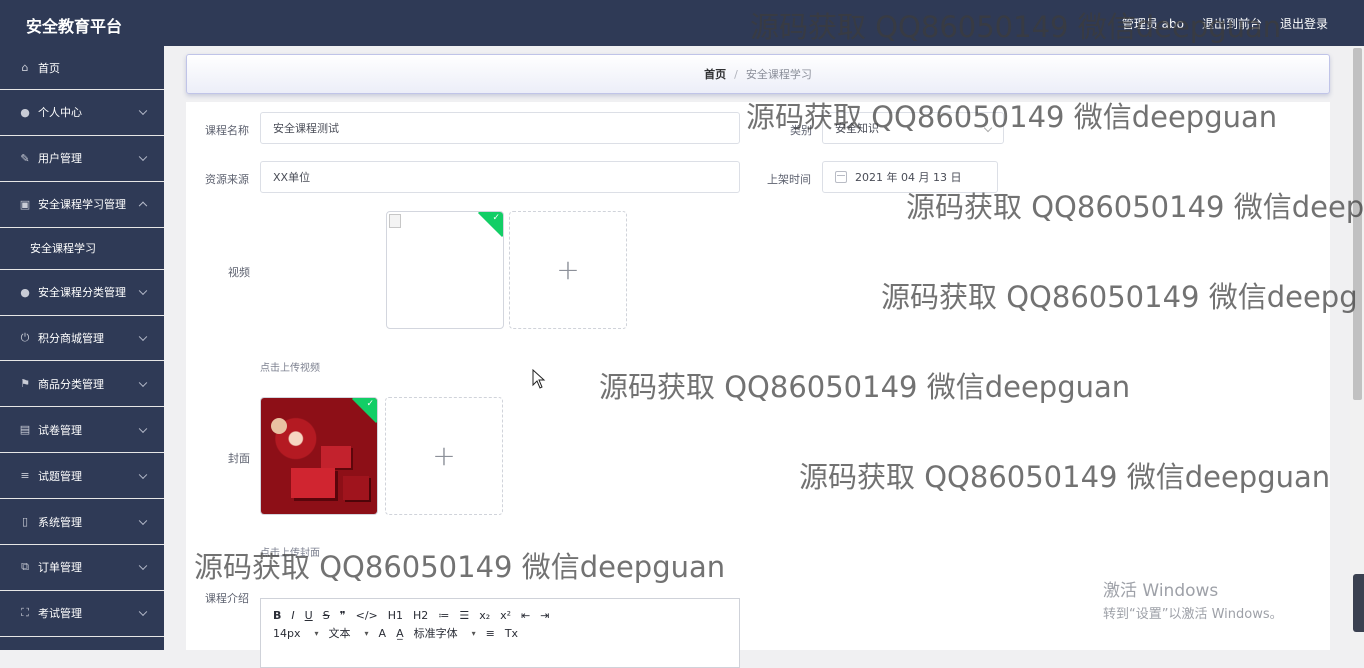  What do you see at coordinates (420, 615) in the screenshot?
I see `heading2-button: H2` at bounding box center [420, 615].